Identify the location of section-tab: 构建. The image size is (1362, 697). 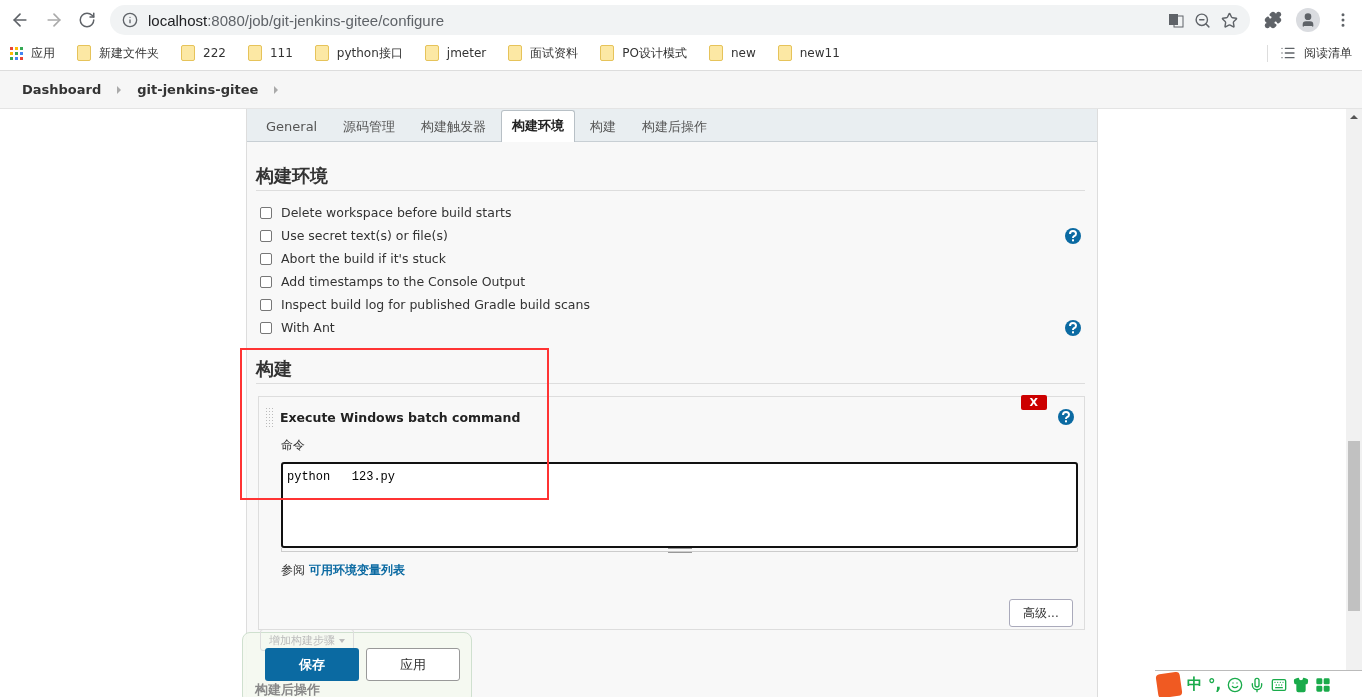
(603, 126).